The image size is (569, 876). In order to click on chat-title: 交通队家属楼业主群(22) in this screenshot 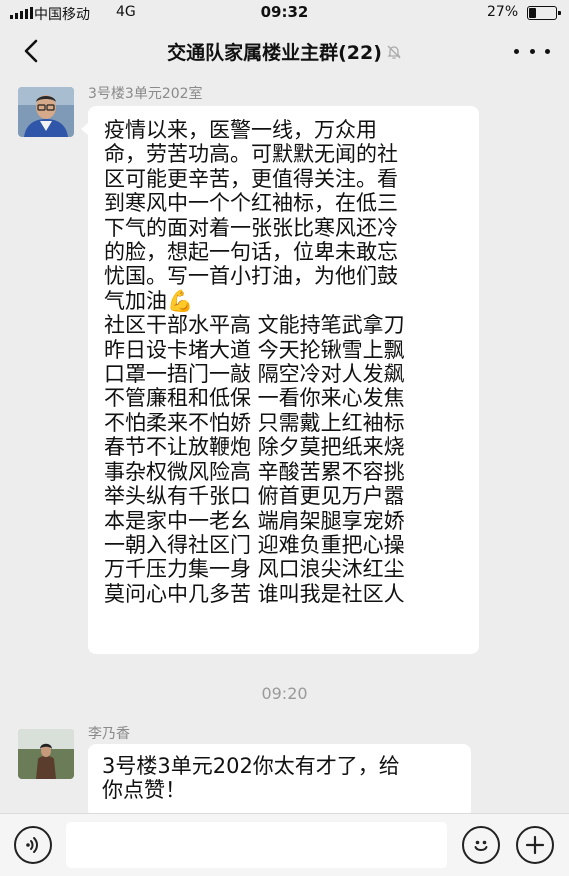, I will do `click(274, 53)`.